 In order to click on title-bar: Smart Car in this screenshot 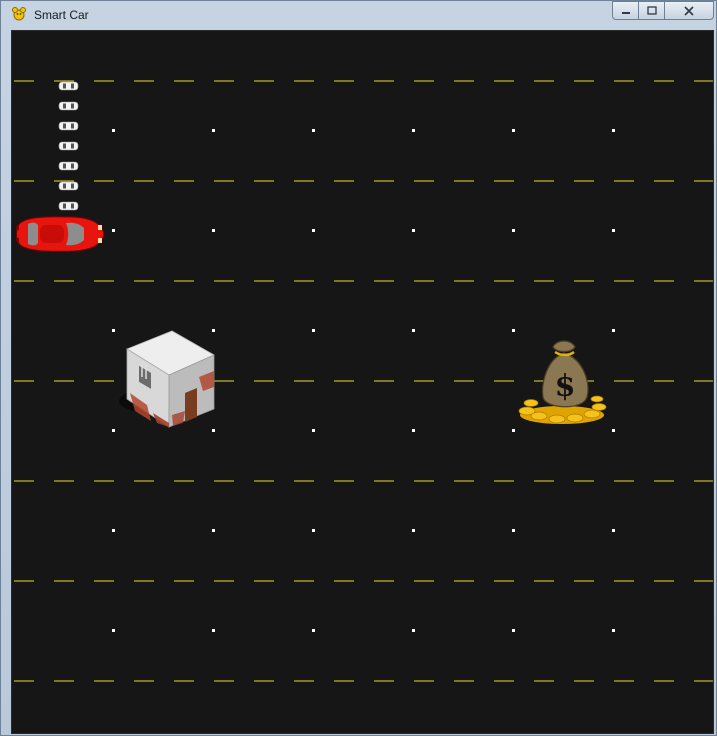, I will do `click(358, 15)`.